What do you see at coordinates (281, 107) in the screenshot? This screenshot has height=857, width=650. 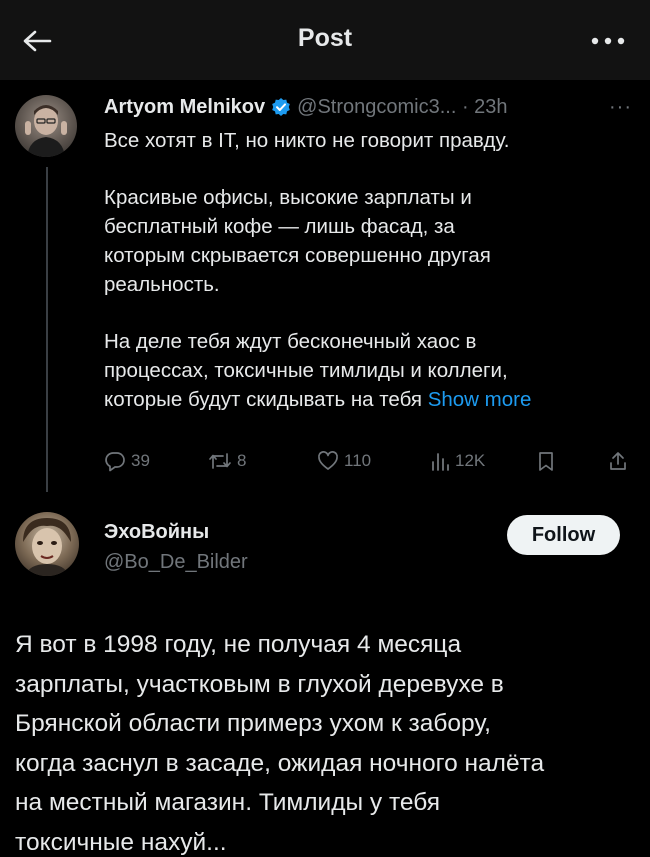 I see `verified-badge-icon` at bounding box center [281, 107].